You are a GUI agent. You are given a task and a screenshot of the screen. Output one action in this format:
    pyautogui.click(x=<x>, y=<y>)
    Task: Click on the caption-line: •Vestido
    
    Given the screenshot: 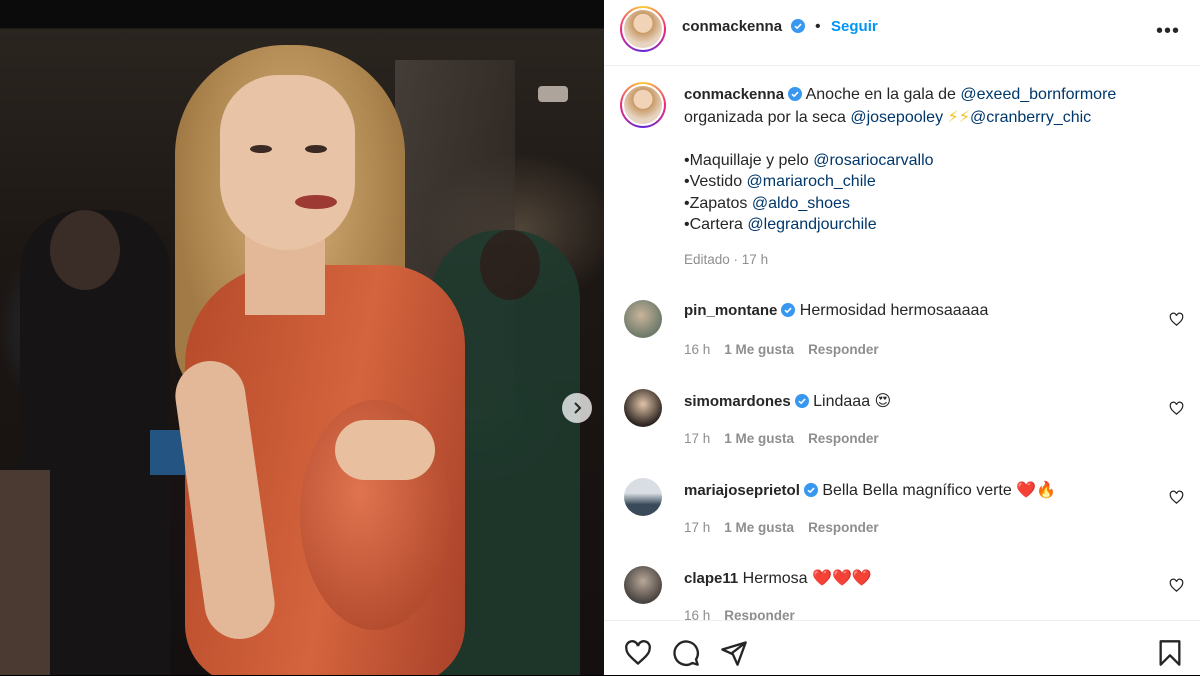 What is the action you would take?
    pyautogui.click(x=715, y=181)
    